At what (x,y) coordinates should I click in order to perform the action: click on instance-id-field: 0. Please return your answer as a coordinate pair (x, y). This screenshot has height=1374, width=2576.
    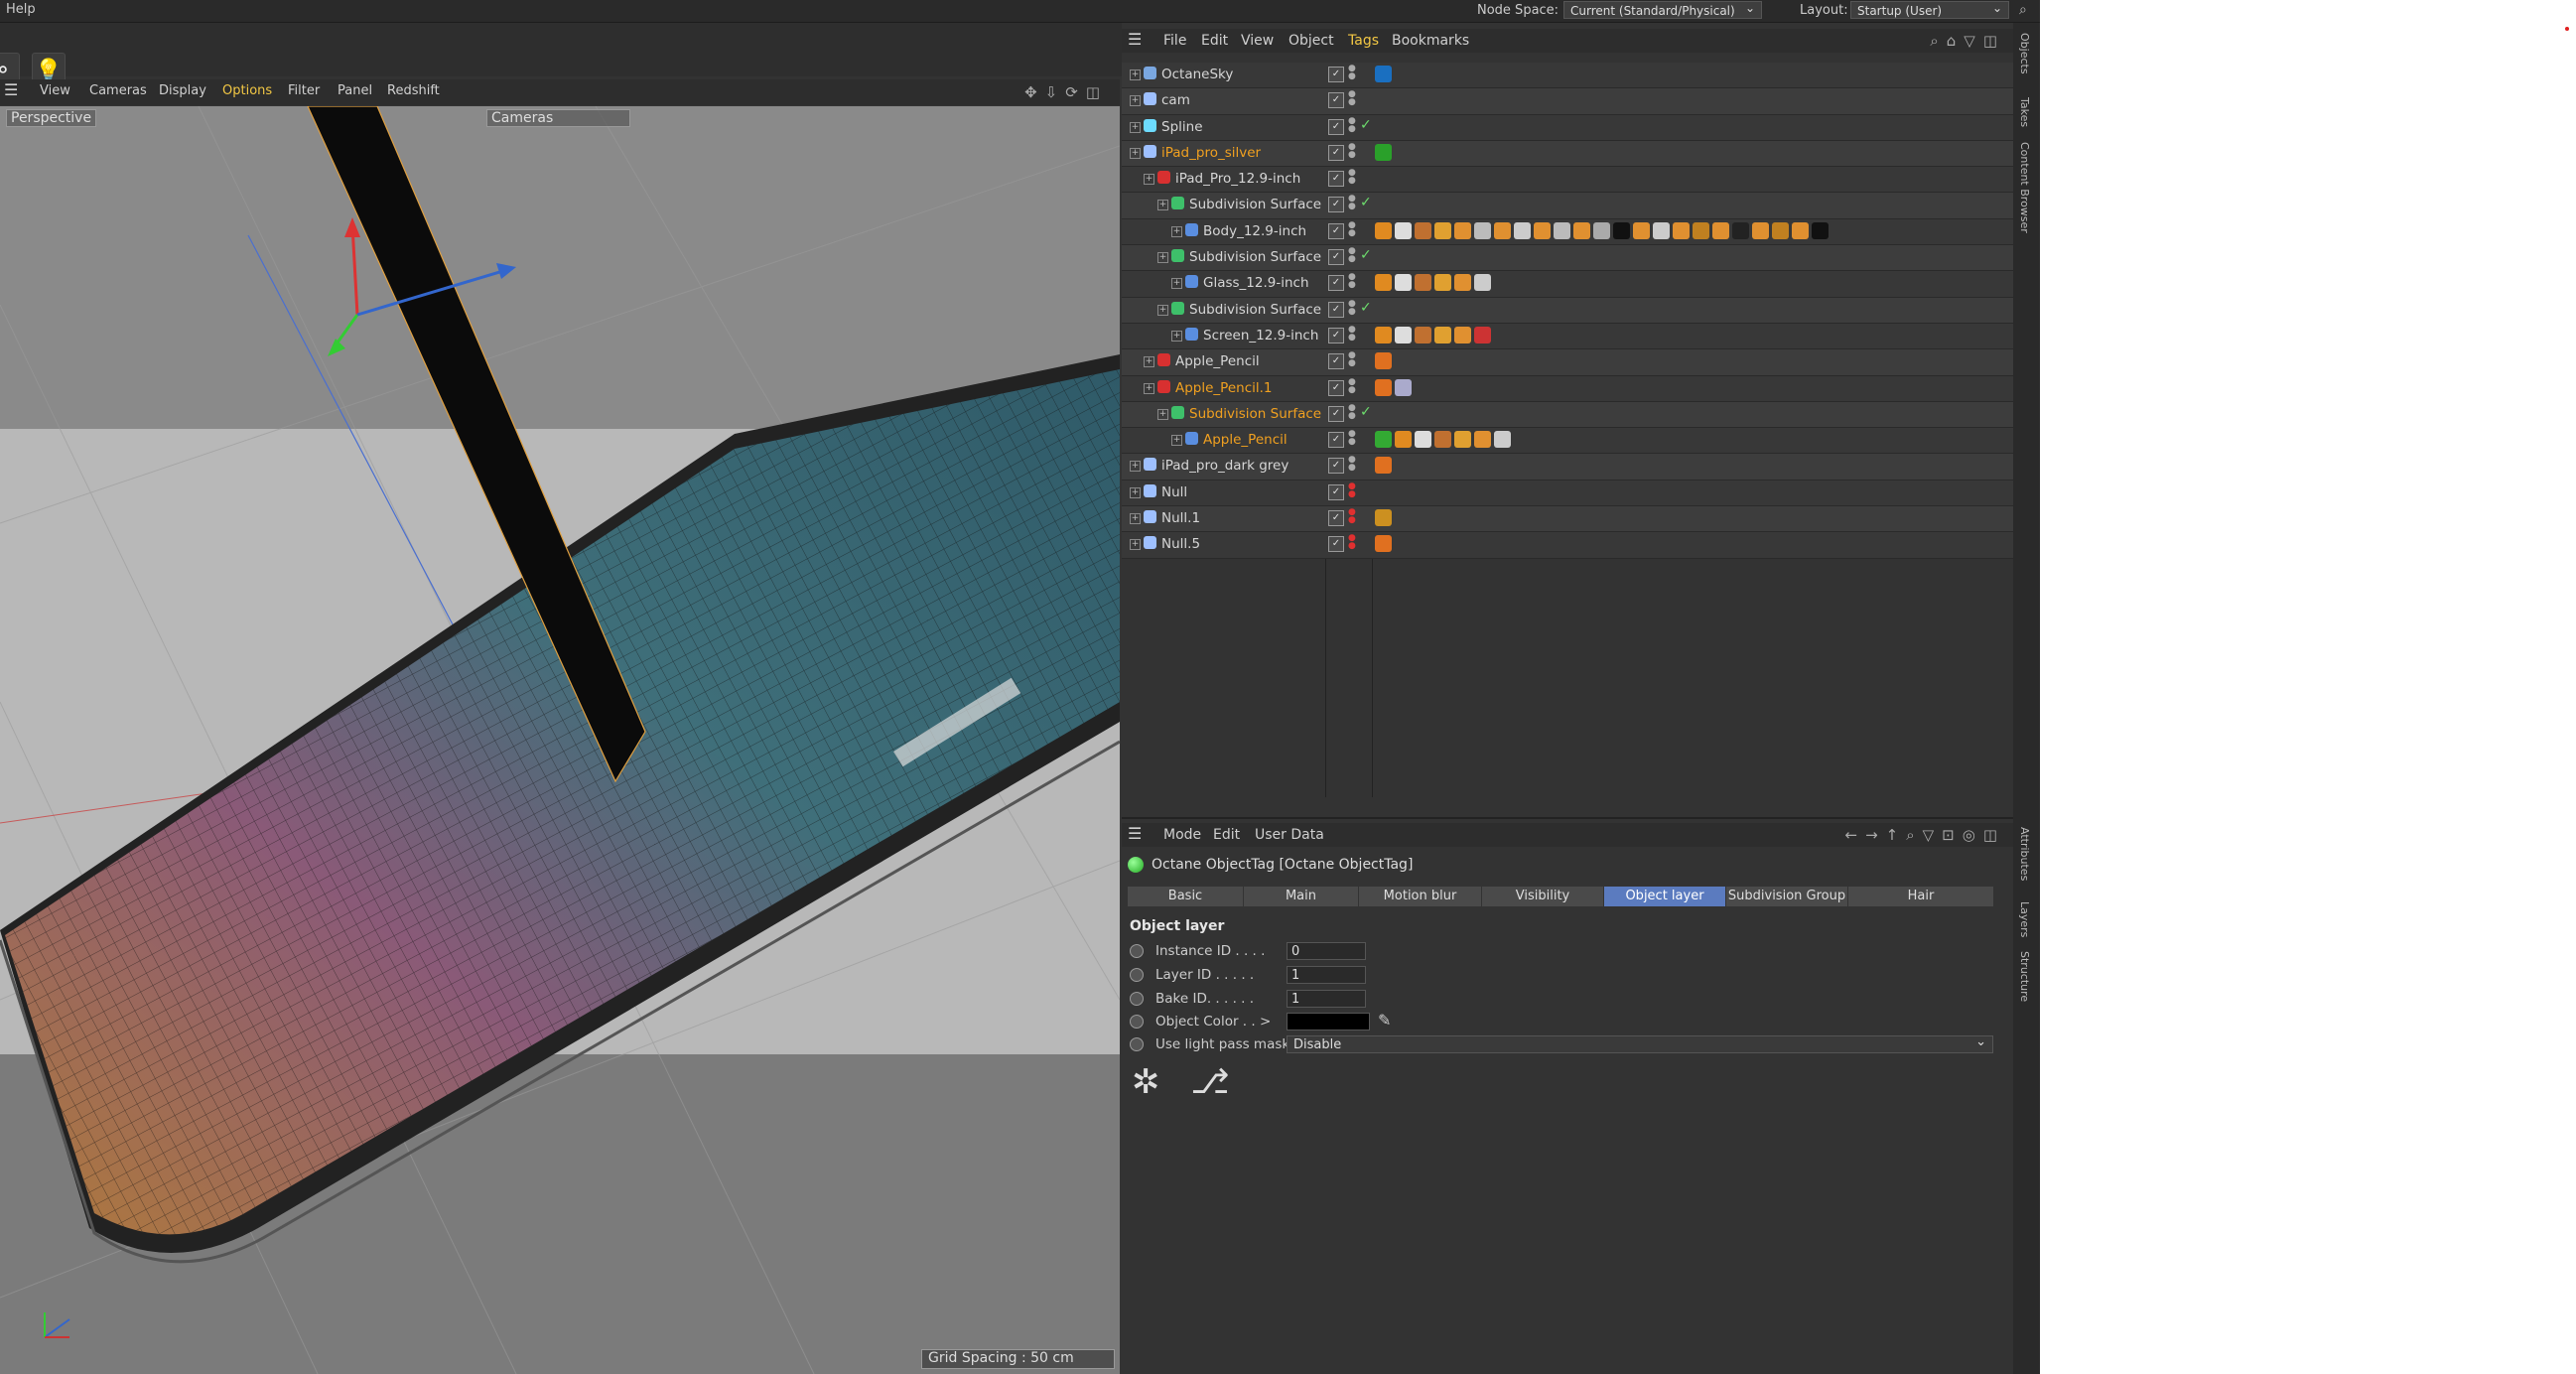
    Looking at the image, I should click on (1326, 951).